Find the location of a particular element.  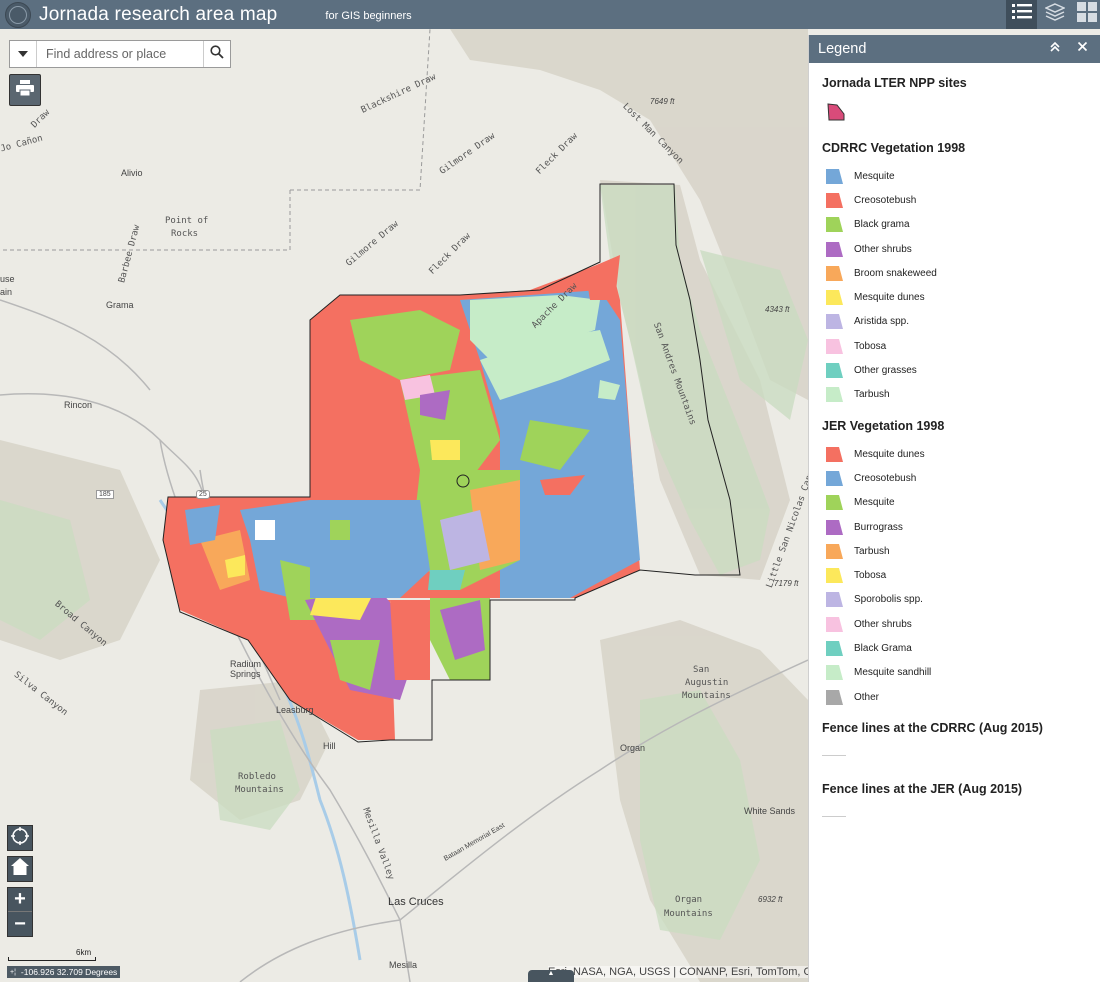

place-alivio: Alivio is located at coordinates (132, 173).